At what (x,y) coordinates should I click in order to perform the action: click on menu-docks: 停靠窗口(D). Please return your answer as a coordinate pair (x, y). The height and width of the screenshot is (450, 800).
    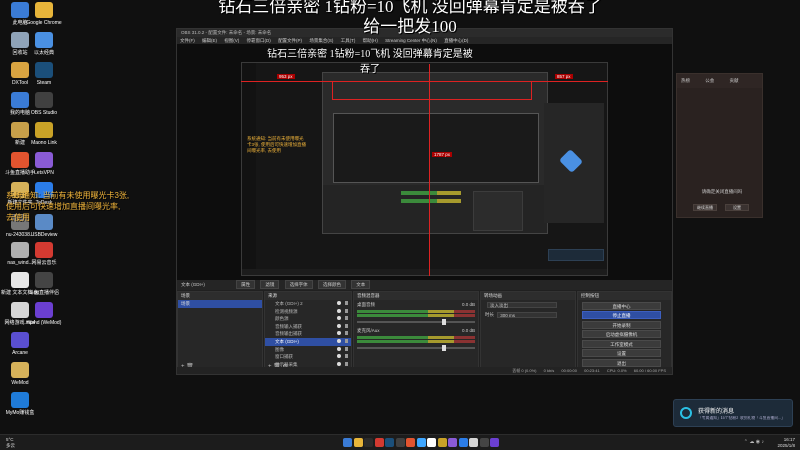
    Looking at the image, I should click on (259, 40).